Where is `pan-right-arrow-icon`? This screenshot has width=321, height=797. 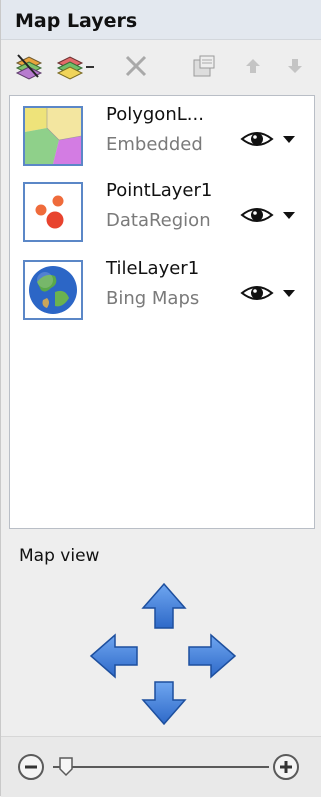
pan-right-arrow-icon is located at coordinates (212, 656).